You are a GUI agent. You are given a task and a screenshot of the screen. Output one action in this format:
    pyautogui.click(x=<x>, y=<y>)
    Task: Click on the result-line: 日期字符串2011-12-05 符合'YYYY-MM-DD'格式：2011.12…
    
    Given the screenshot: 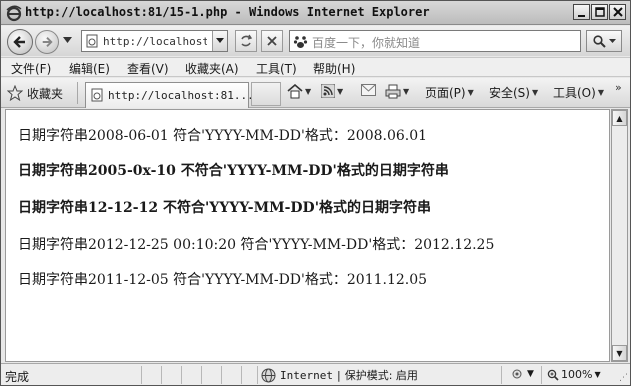 What is the action you would take?
    pyautogui.click(x=223, y=280)
    